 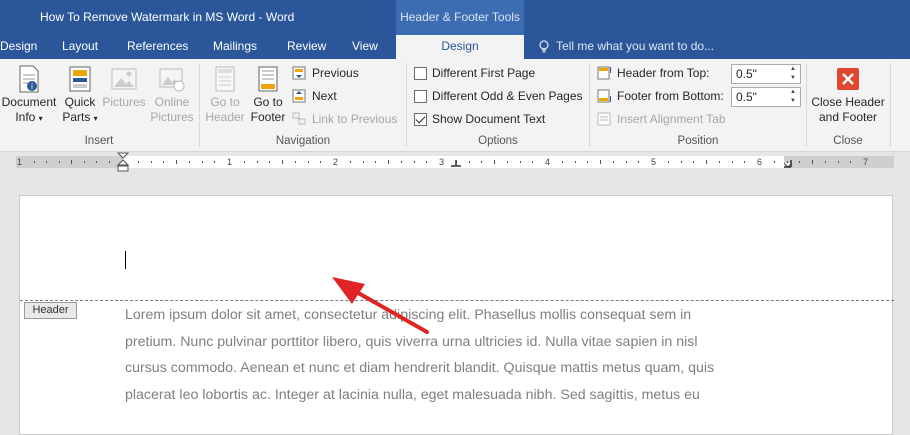 What do you see at coordinates (172, 117) in the screenshot?
I see `online-pictures-label-2: Pictures` at bounding box center [172, 117].